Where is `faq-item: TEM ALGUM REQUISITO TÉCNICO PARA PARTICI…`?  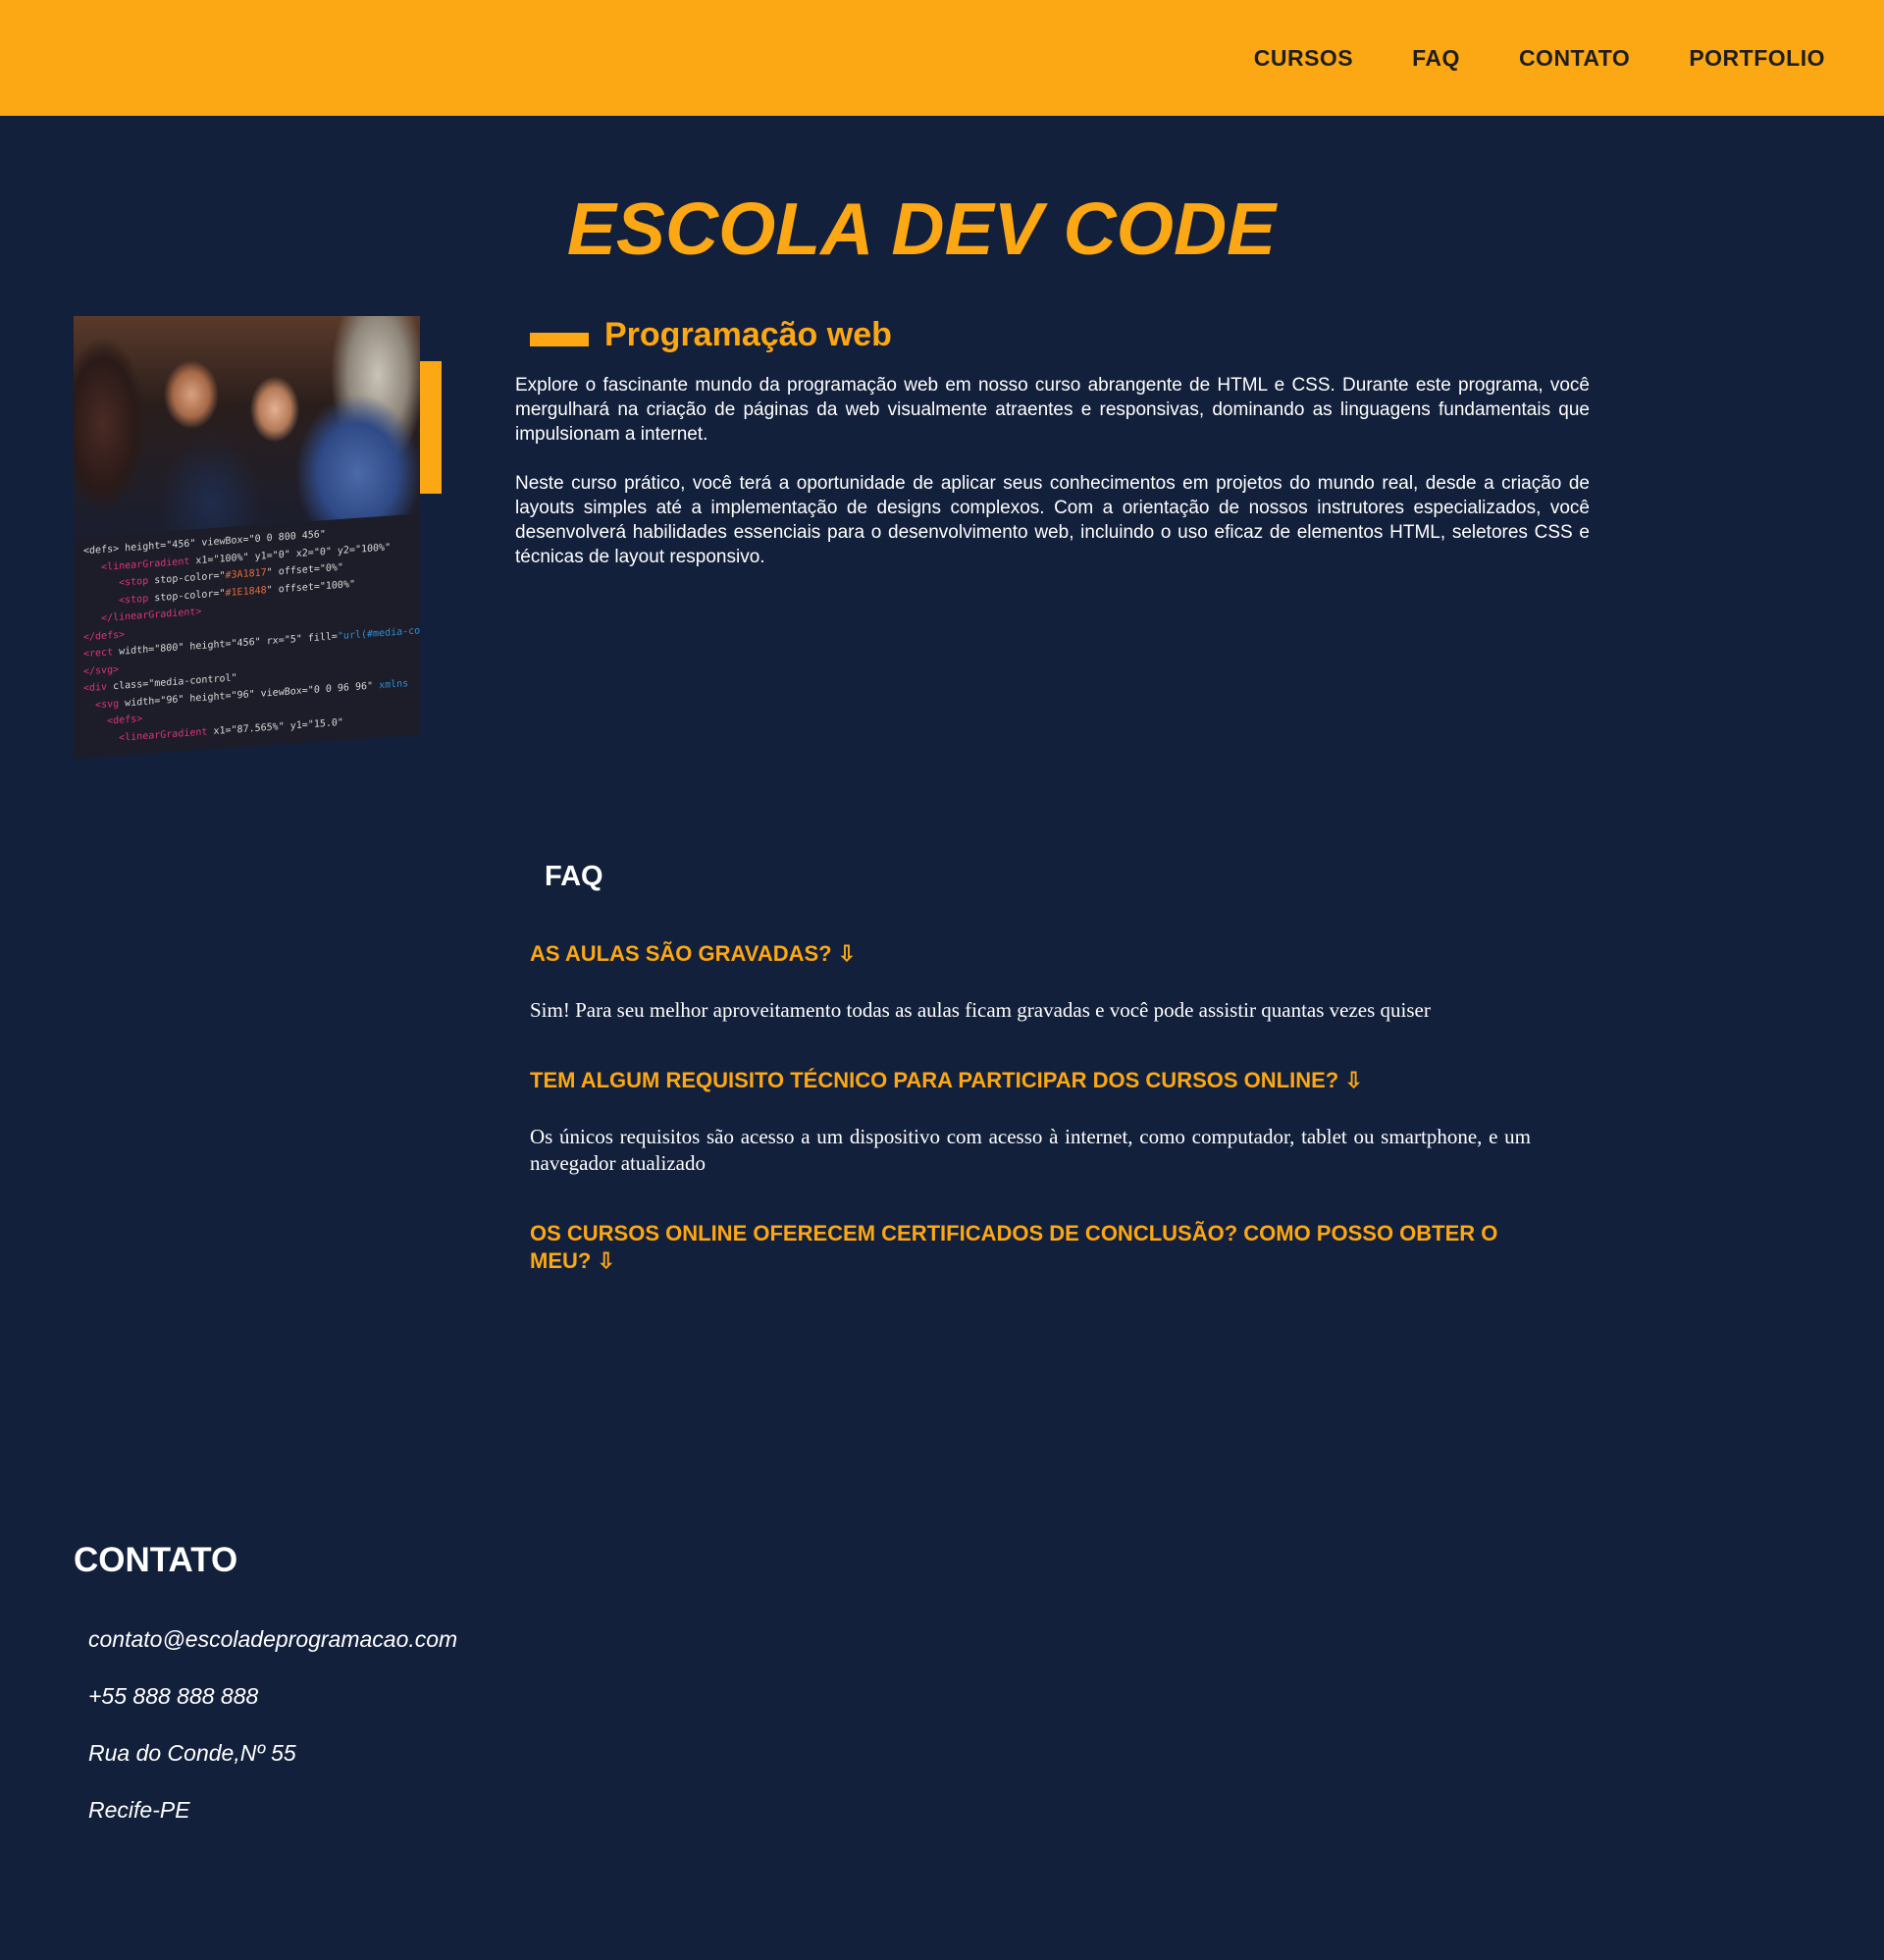
faq-item: TEM ALGUM REQUISITO TÉCNICO PARA PARTICI… is located at coordinates (1030, 1122).